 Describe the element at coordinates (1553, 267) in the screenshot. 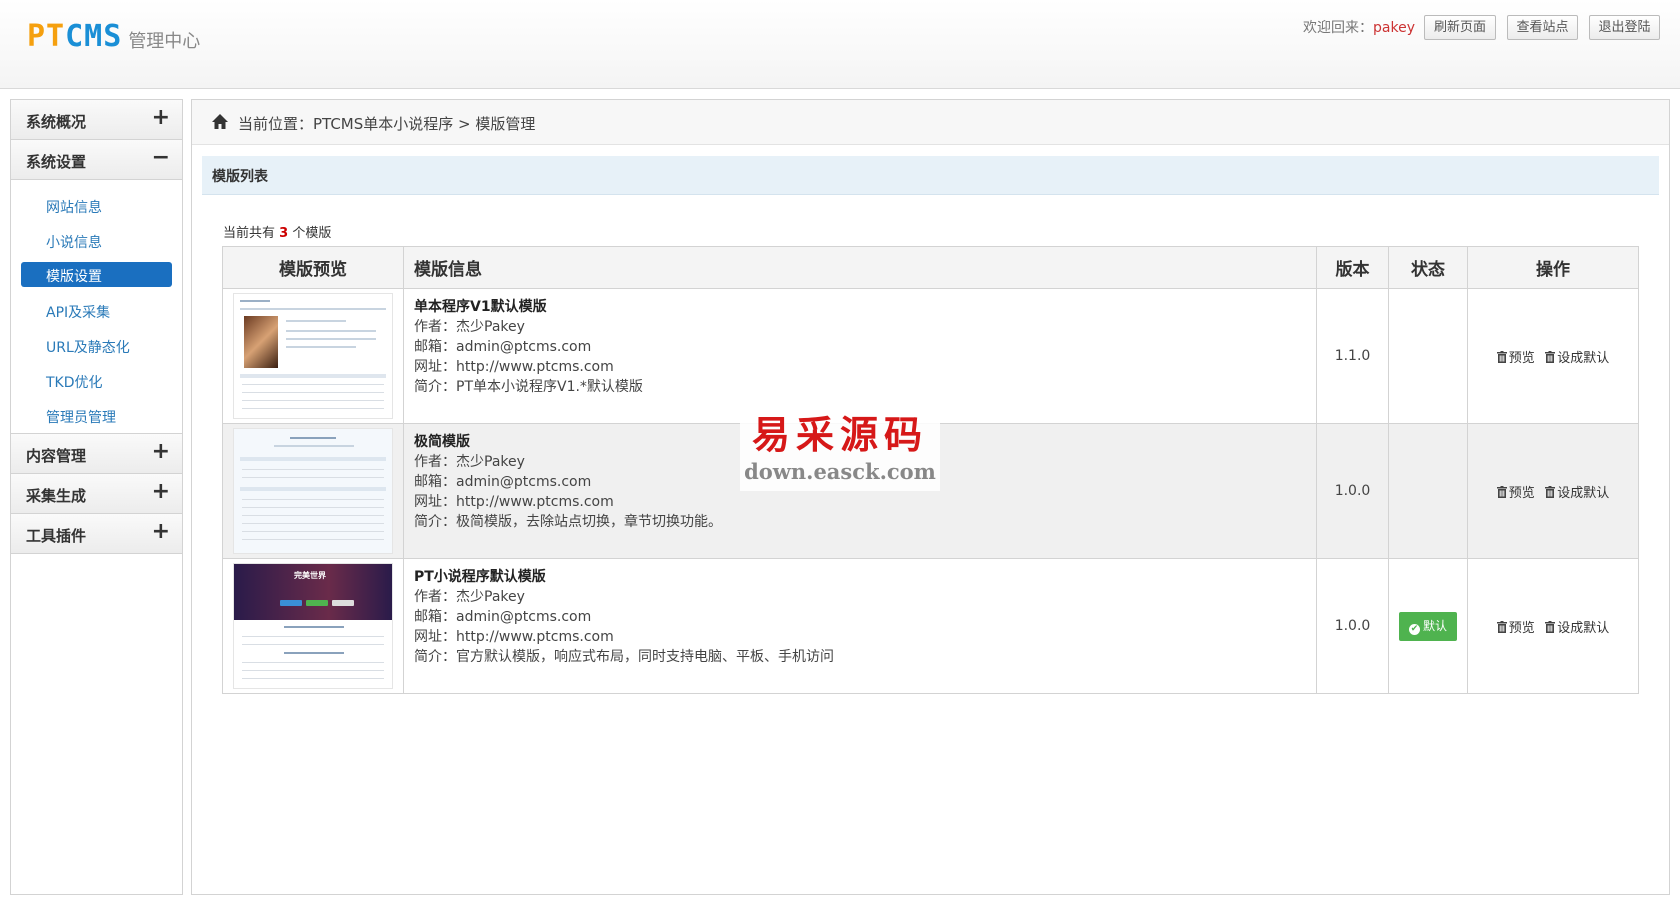

I see `col-actions: 操作` at that location.